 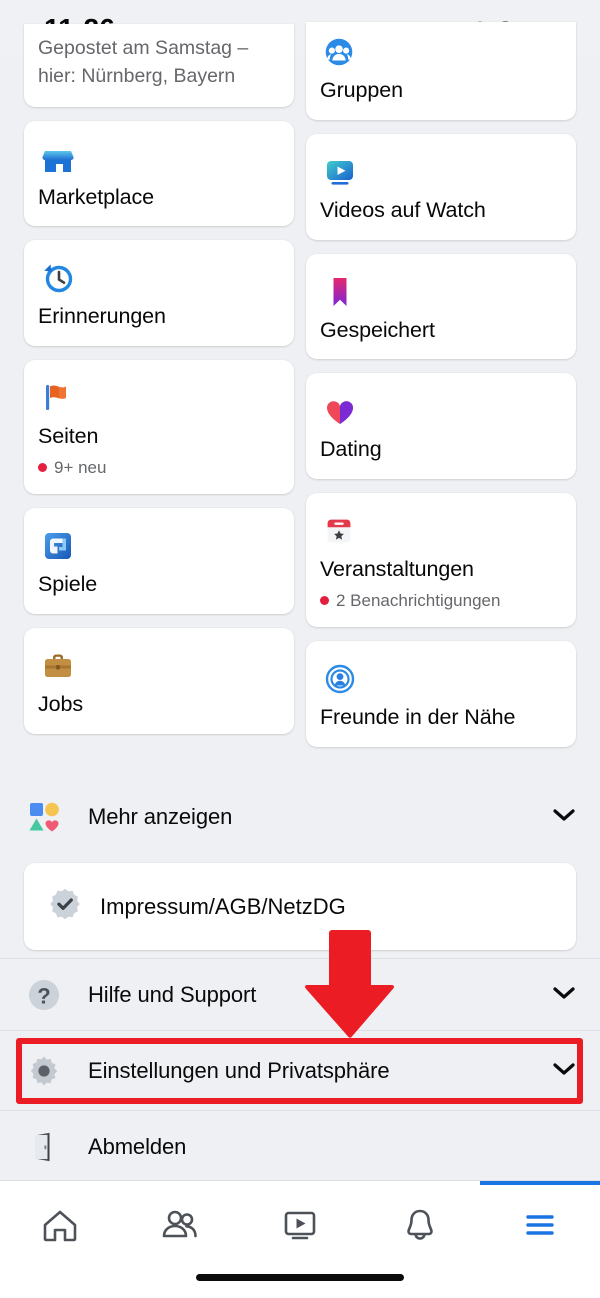 I want to click on marketplace-storefront-icon, so click(x=159, y=159).